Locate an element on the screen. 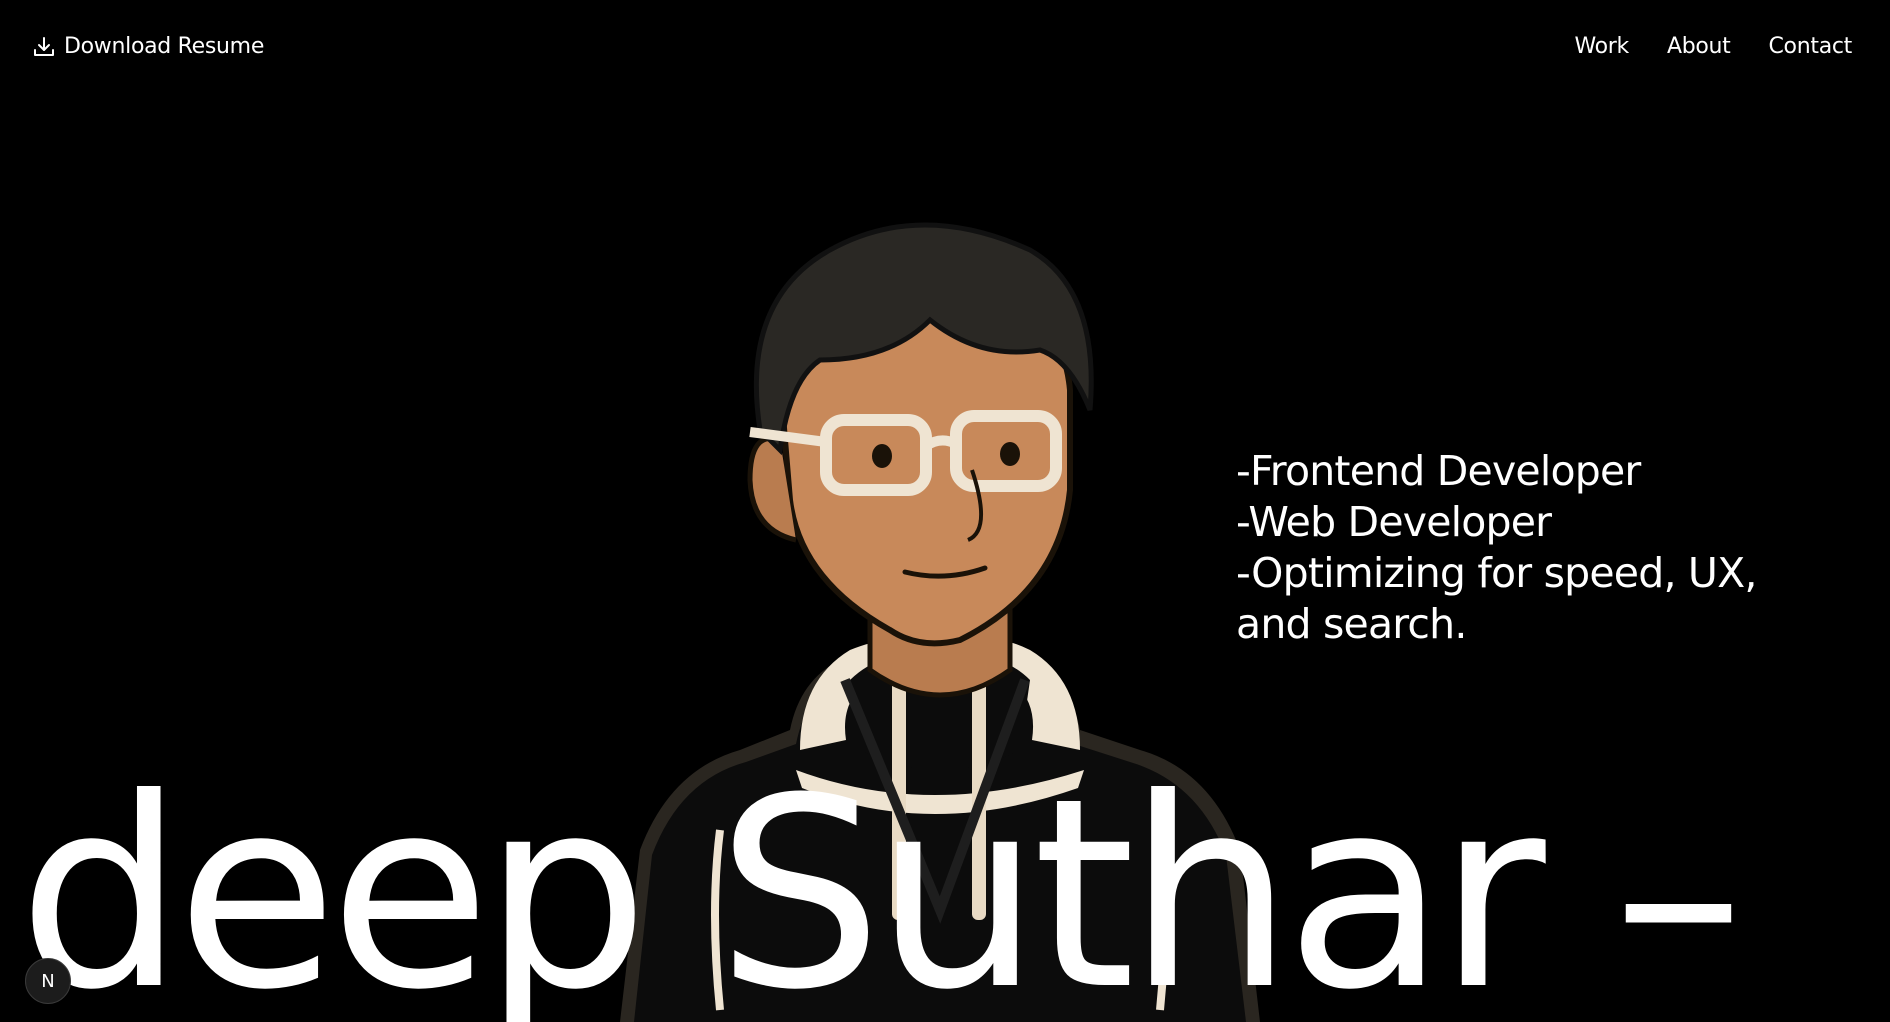 The image size is (1890, 1022). n-logo-badge: N is located at coordinates (48, 981).